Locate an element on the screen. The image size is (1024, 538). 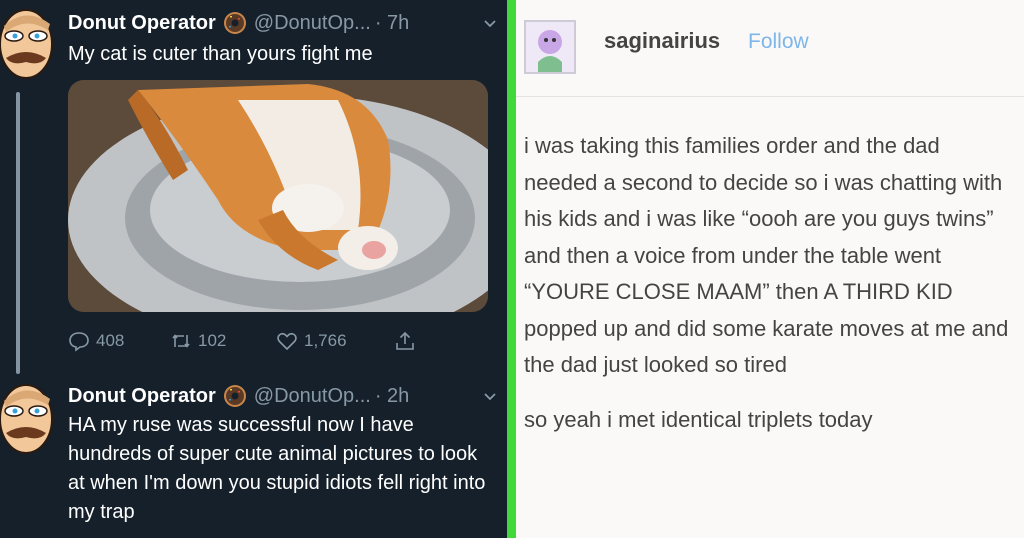
timestamp: · 7h is located at coordinates (392, 23).